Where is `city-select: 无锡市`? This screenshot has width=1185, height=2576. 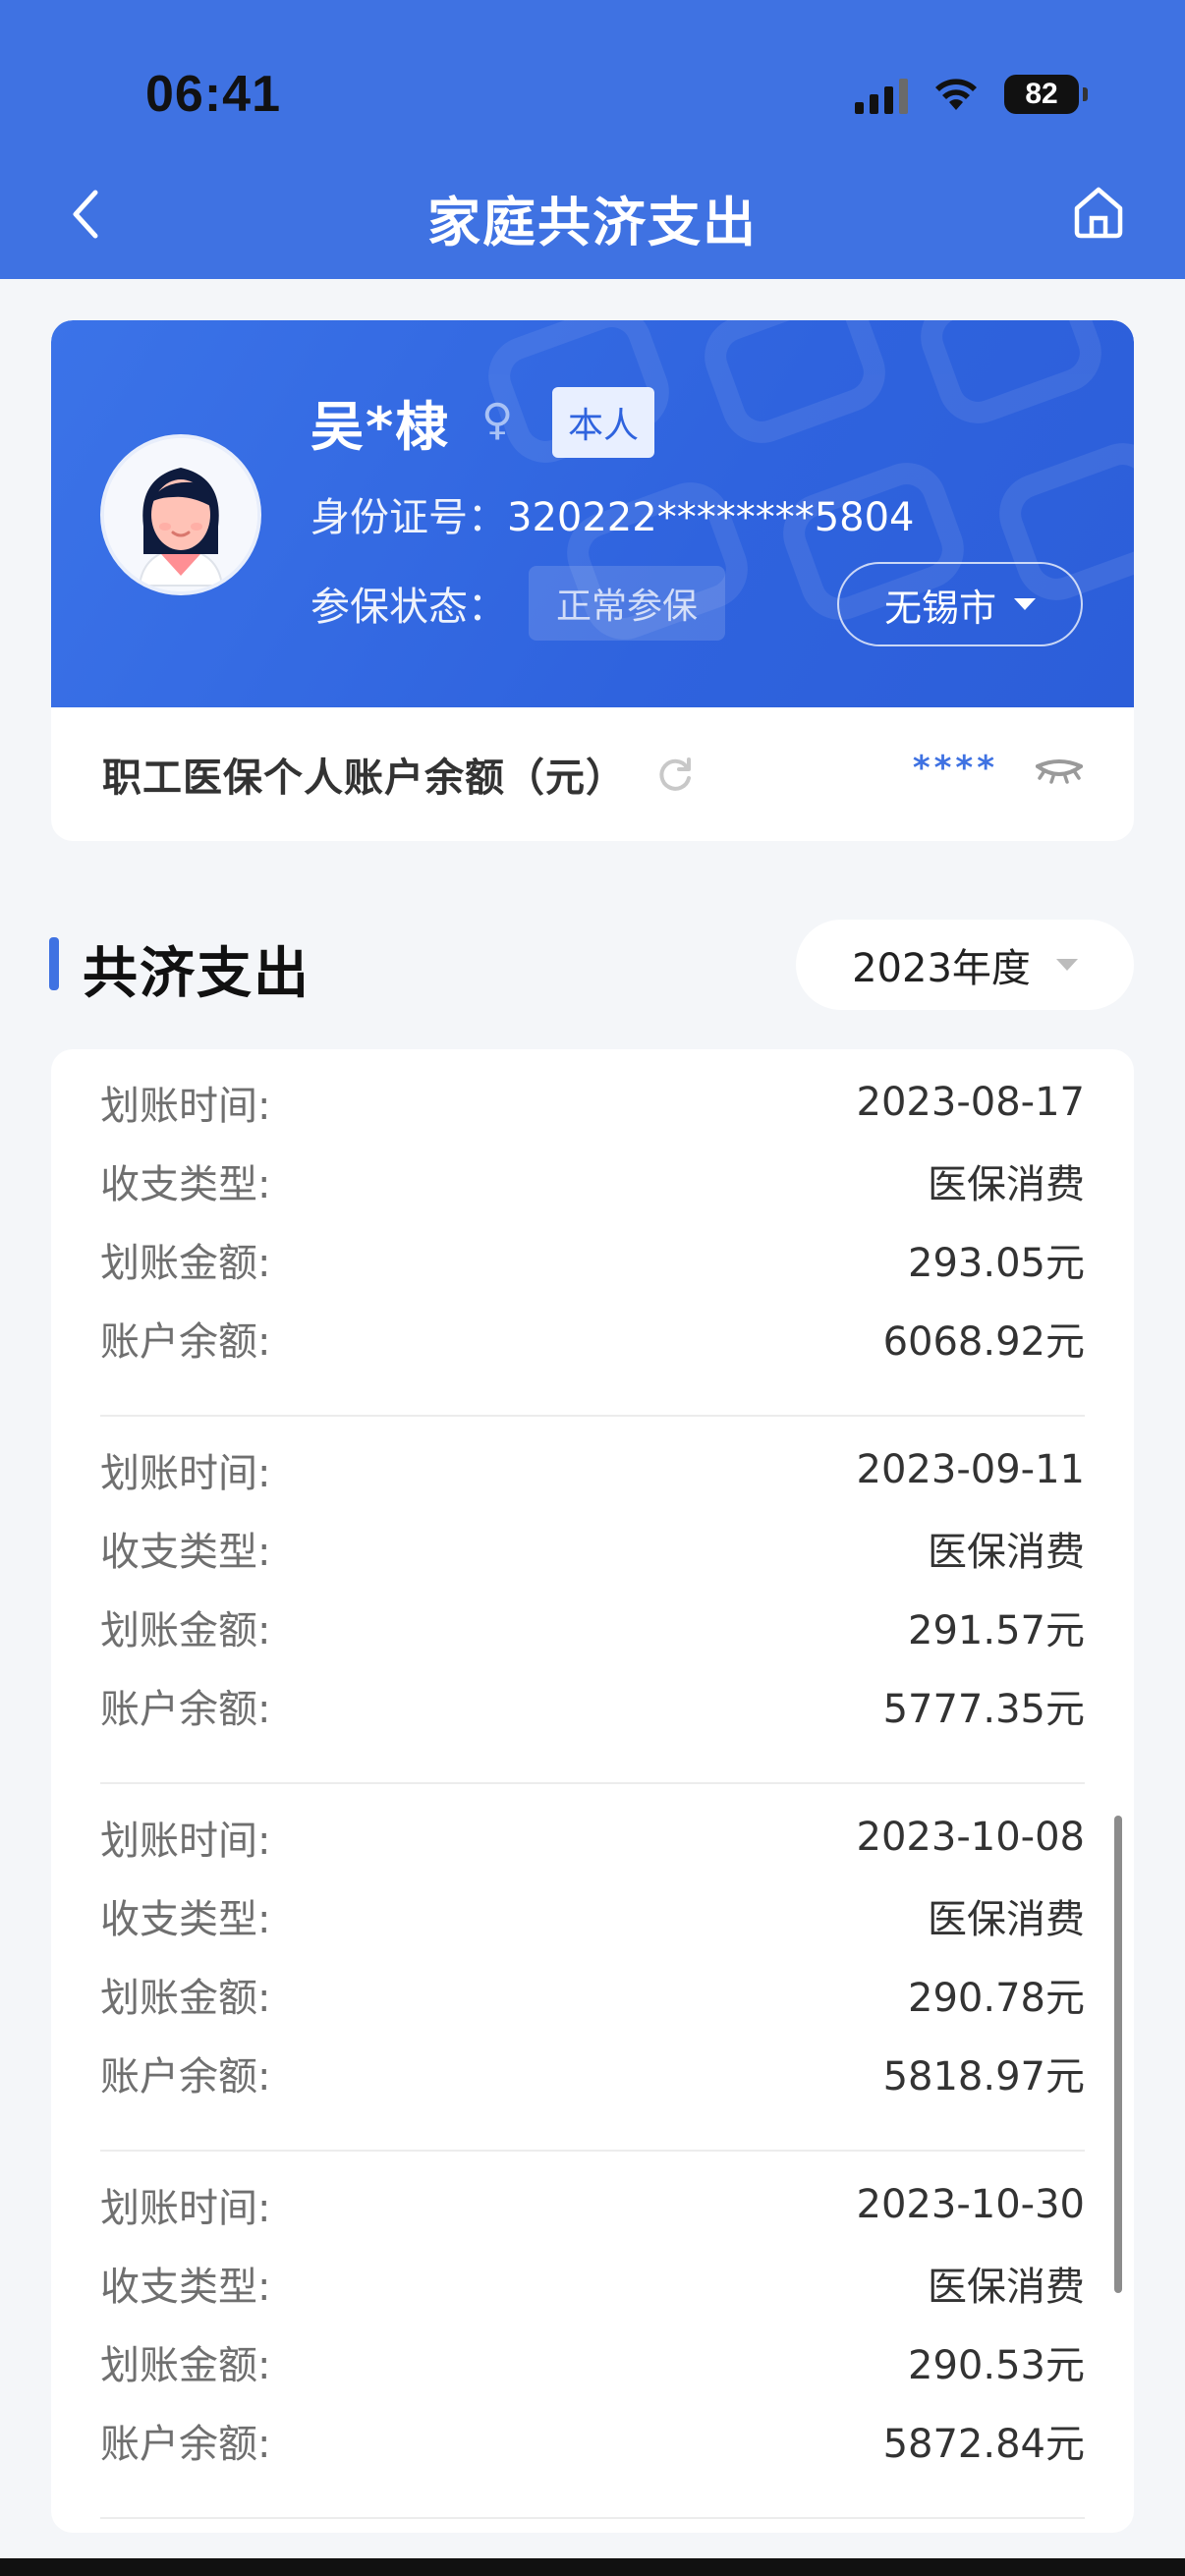
city-select: 无锡市 is located at coordinates (960, 604).